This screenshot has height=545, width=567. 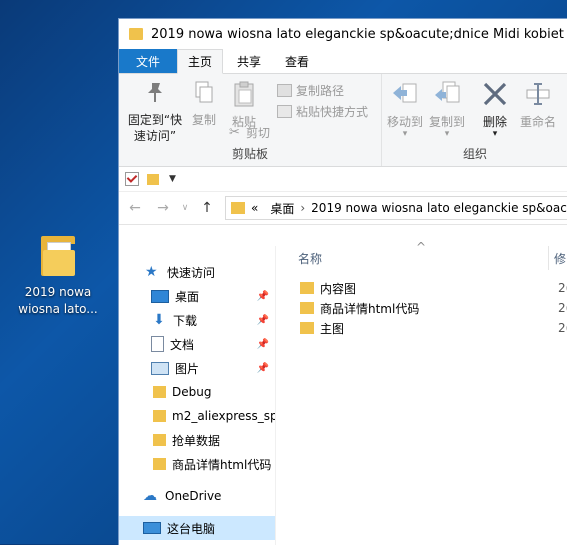 What do you see at coordinates (197, 416) in the screenshot?
I see `nav-item-m2-aliexpress: m2_aliexpress_spi` at bounding box center [197, 416].